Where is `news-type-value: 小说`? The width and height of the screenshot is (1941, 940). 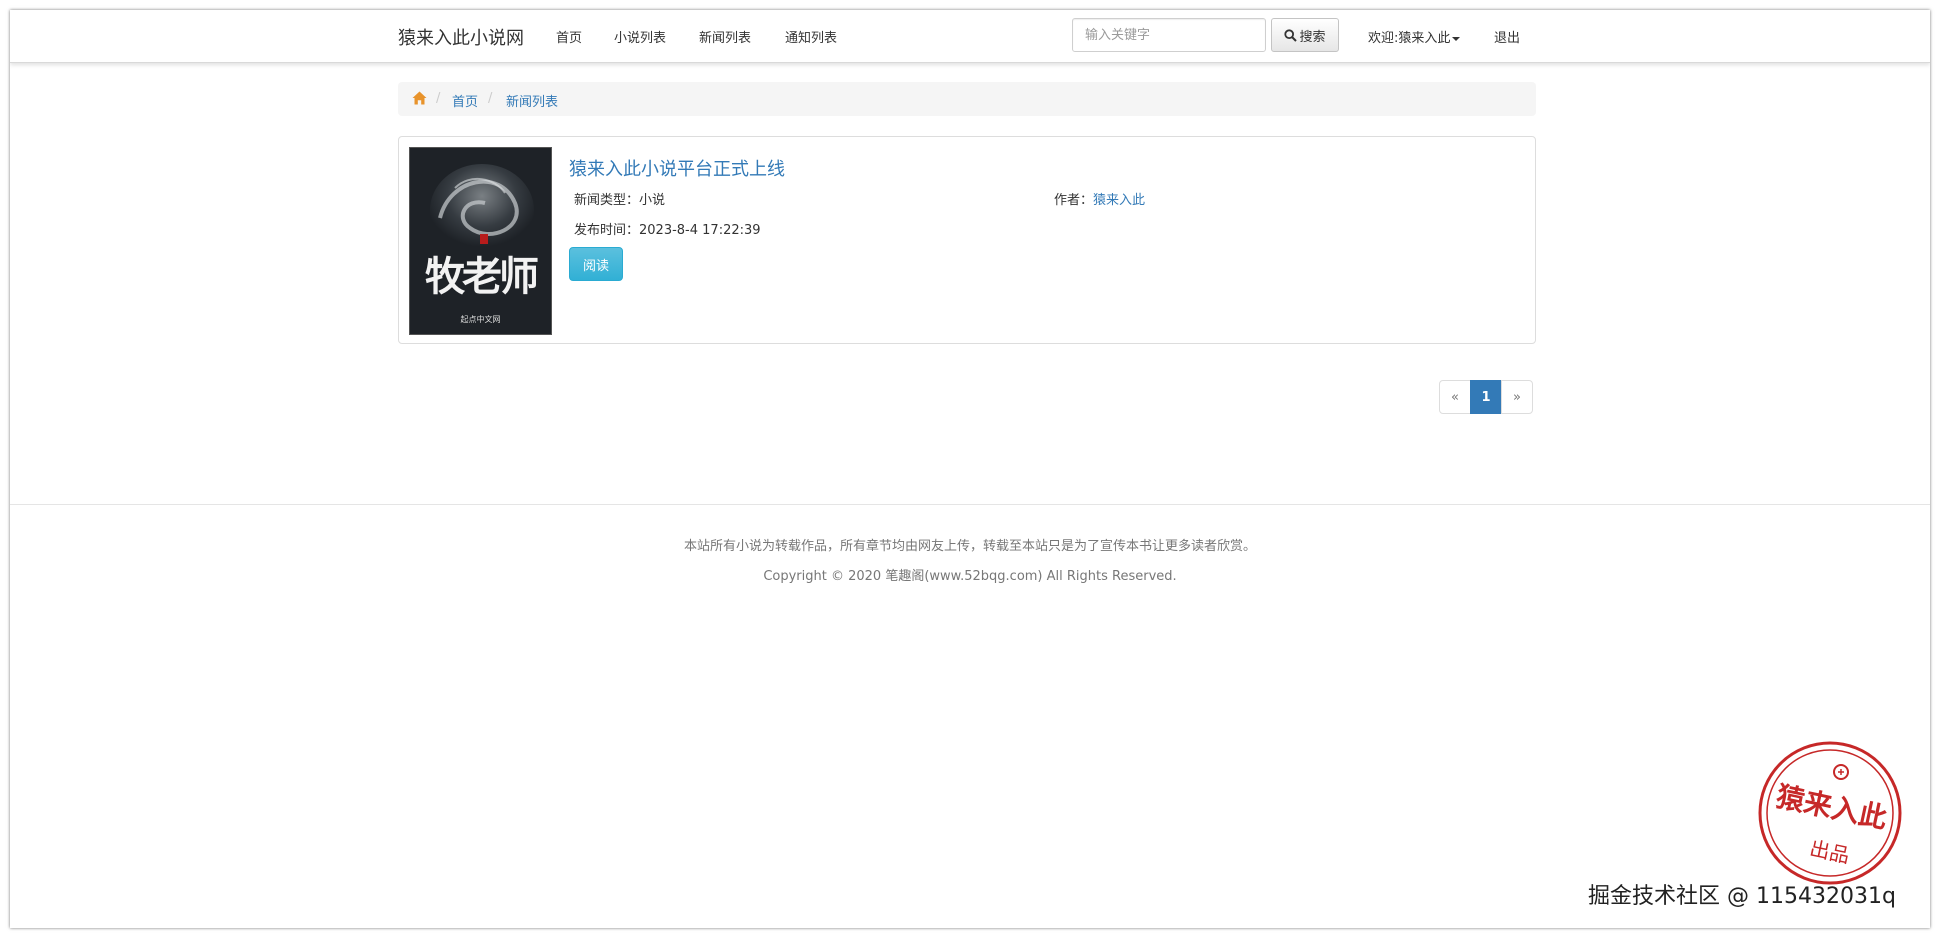
news-type-value: 小说 is located at coordinates (652, 200).